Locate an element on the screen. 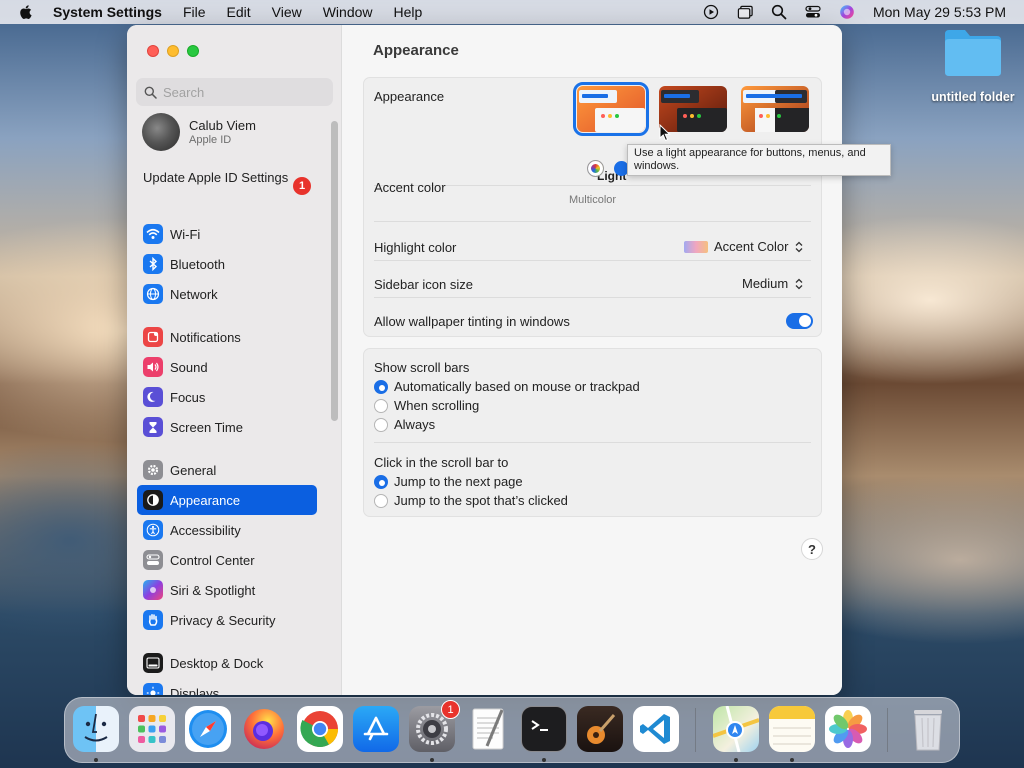 This screenshot has width=1024, height=768. sidebar-item-label: Bluetooth is located at coordinates (197, 264).